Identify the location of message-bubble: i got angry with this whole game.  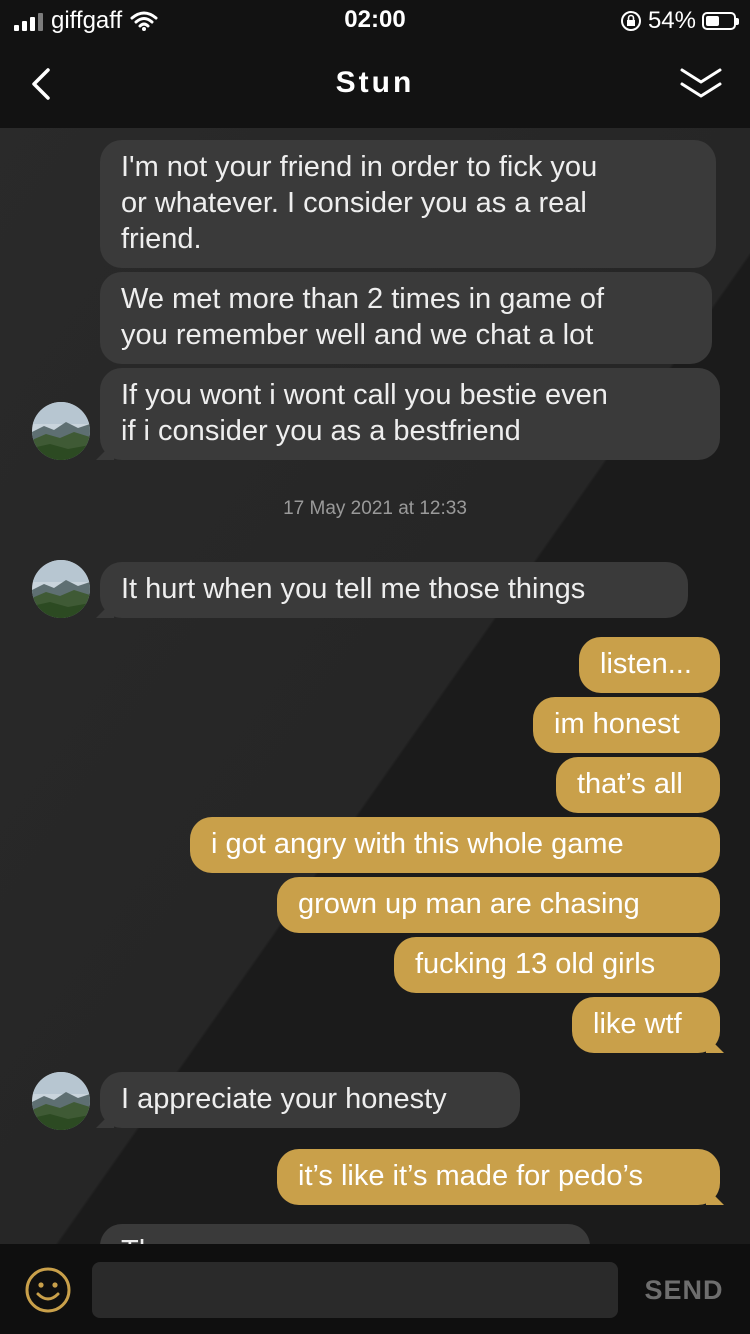
(455, 845).